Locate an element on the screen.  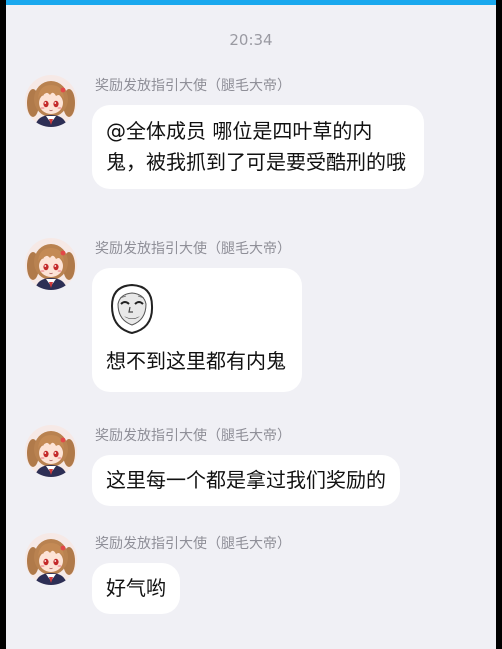
message-bubble: 好气哟 is located at coordinates (136, 588).